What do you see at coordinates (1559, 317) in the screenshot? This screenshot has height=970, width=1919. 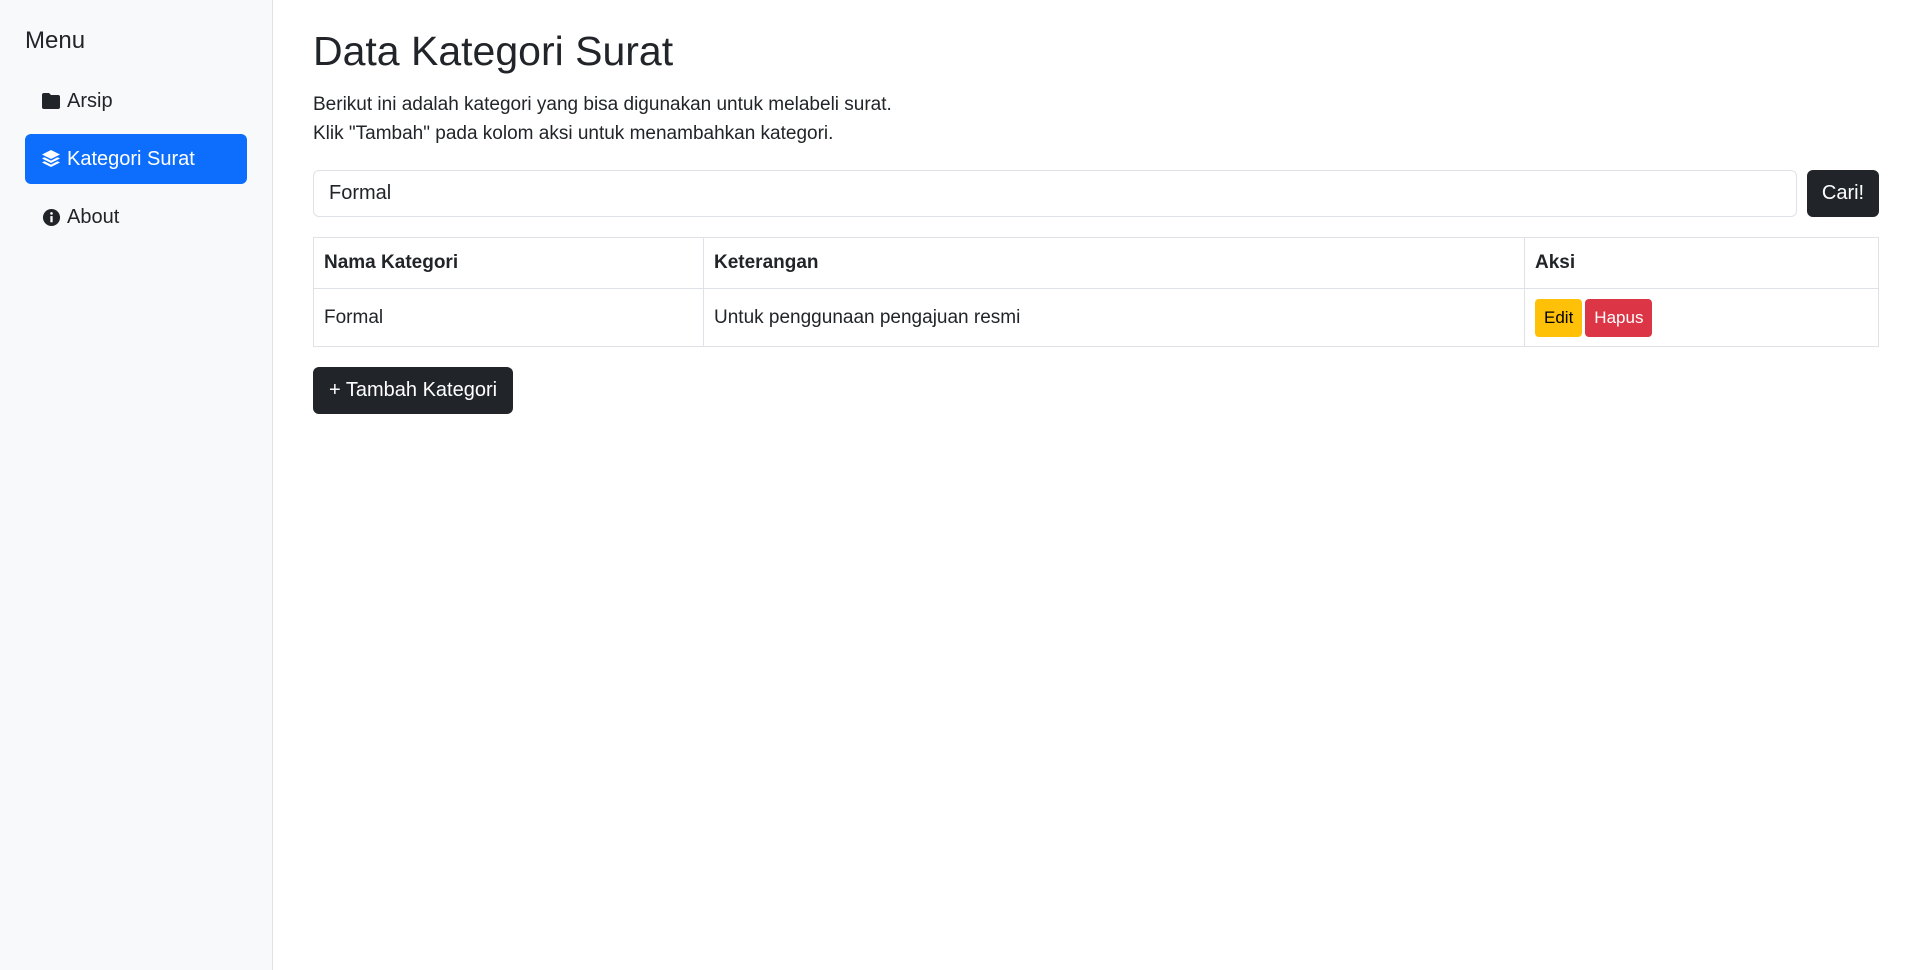 I see `edit-button: Edit` at bounding box center [1559, 317].